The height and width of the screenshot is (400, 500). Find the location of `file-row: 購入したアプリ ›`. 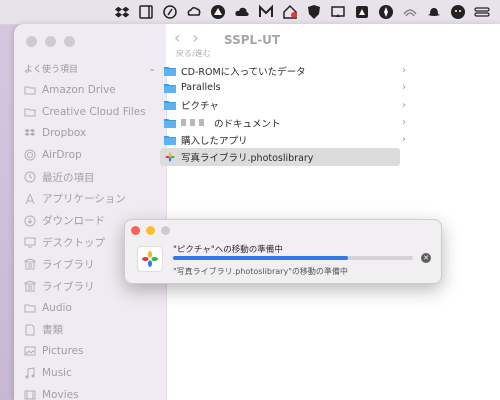

file-row: 購入したアプリ › is located at coordinates (283, 139).